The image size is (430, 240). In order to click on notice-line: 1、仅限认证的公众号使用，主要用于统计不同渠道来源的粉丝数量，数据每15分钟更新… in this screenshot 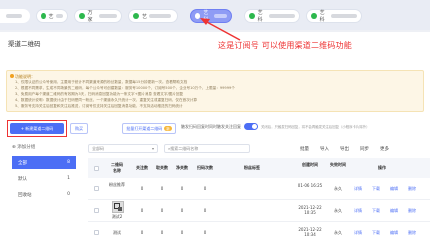, I will do `click(101, 82)`.